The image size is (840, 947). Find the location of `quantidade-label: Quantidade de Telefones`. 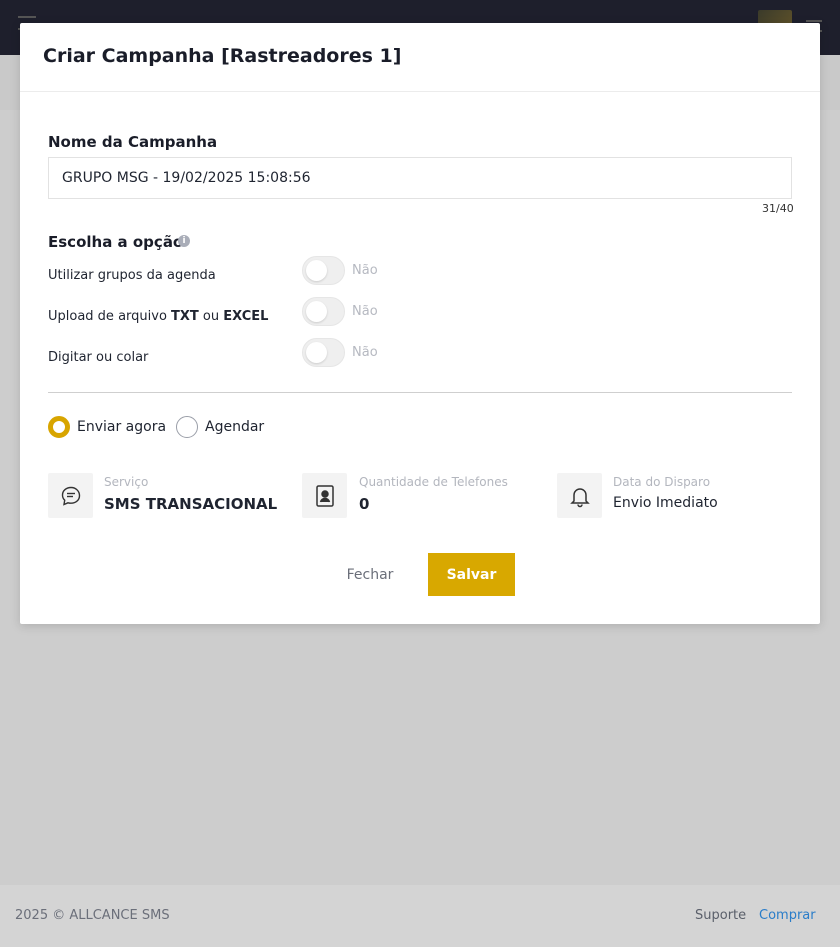

quantidade-label: Quantidade de Telefones is located at coordinates (433, 482).